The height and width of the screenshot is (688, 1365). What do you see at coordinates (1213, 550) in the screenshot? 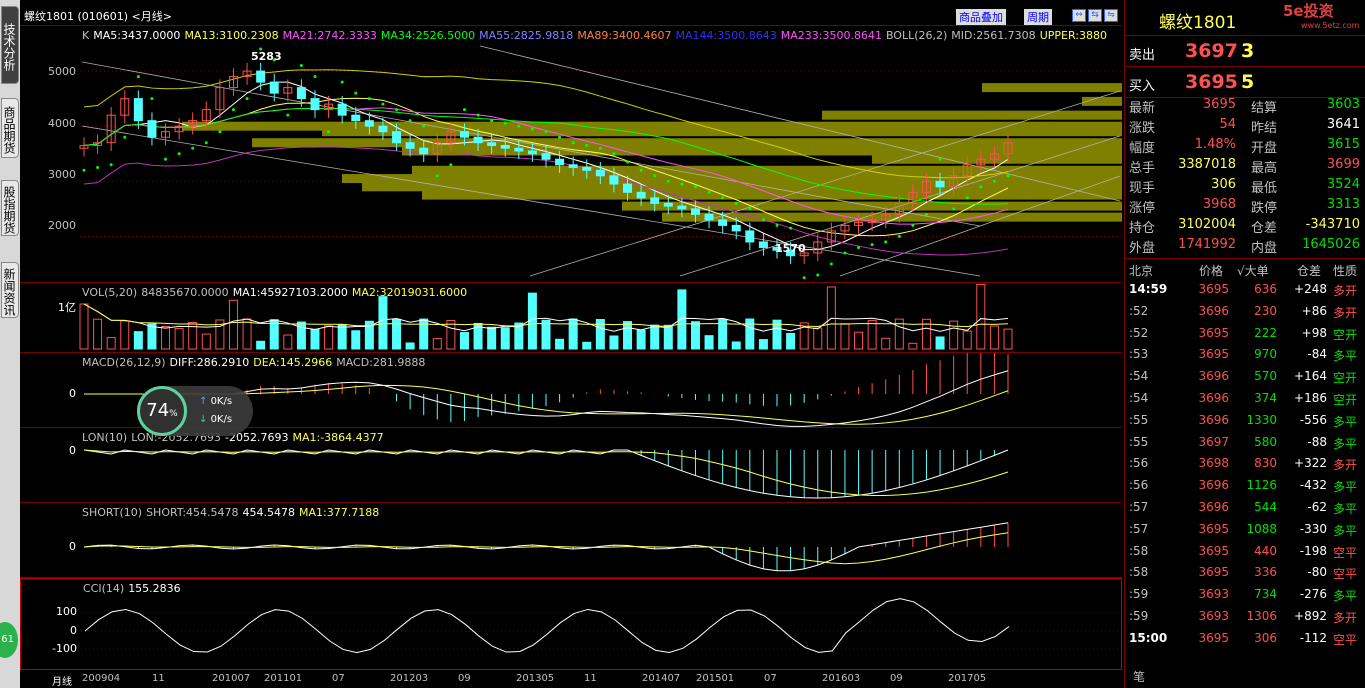
I see `tick-price: 3695` at bounding box center [1213, 550].